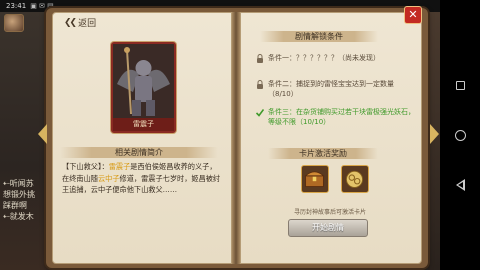 The width and height of the screenshot is (480, 270). I want to click on circle-icon, so click(460, 135).